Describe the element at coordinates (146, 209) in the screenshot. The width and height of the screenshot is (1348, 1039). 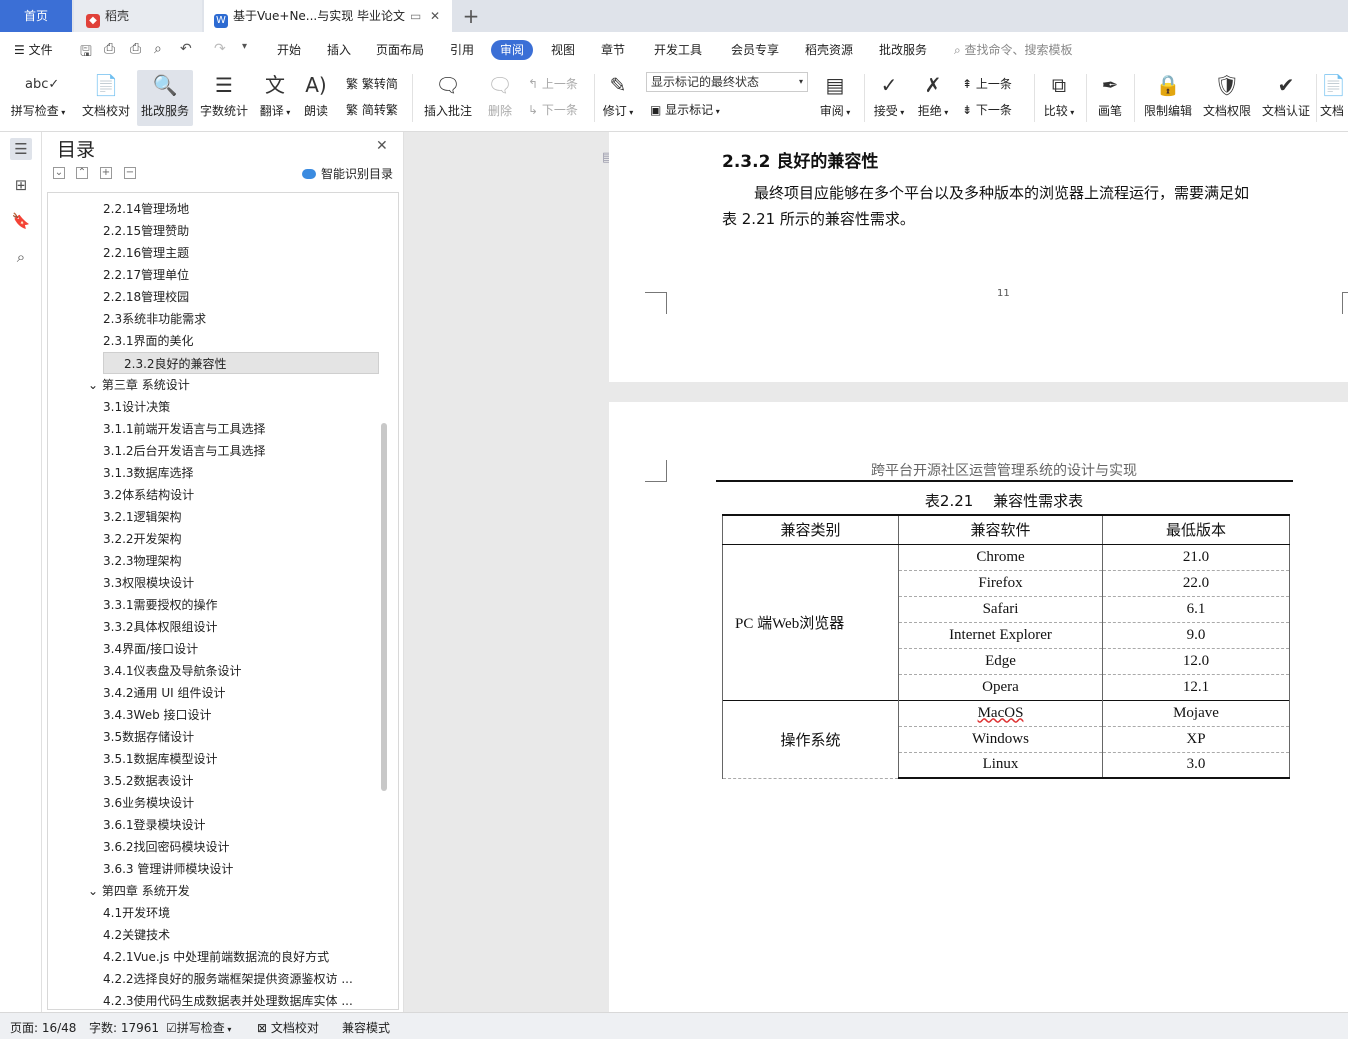
I see `toc-item: 2.2.14管理场地` at that location.